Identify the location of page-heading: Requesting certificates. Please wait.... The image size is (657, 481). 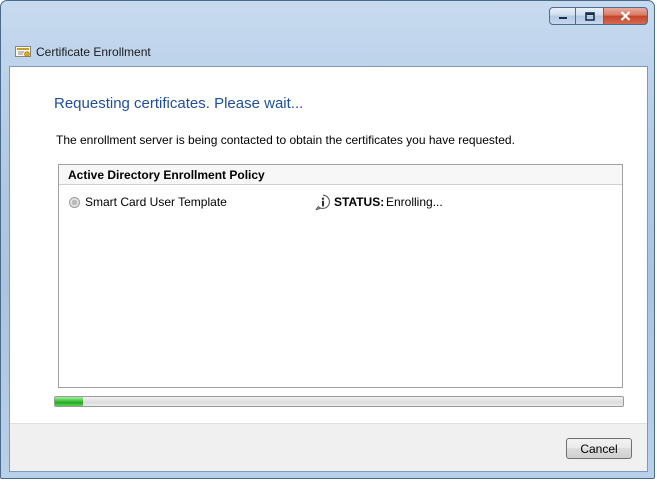
(179, 103).